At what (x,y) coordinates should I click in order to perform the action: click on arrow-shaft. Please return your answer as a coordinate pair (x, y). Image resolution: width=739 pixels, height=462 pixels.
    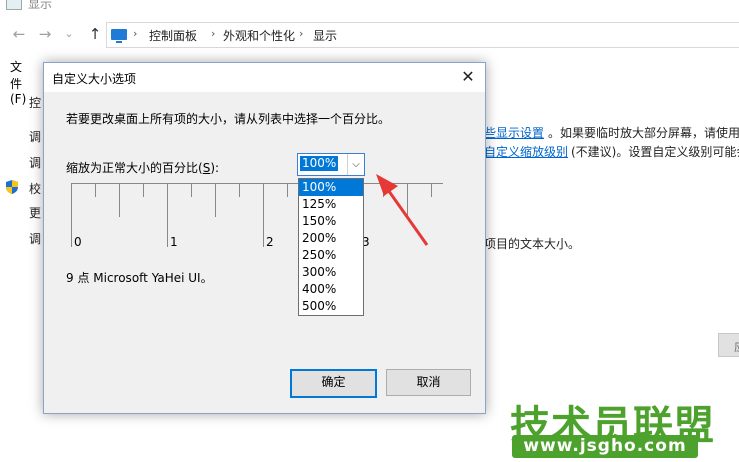
    Looking at the image, I should click on (406, 216).